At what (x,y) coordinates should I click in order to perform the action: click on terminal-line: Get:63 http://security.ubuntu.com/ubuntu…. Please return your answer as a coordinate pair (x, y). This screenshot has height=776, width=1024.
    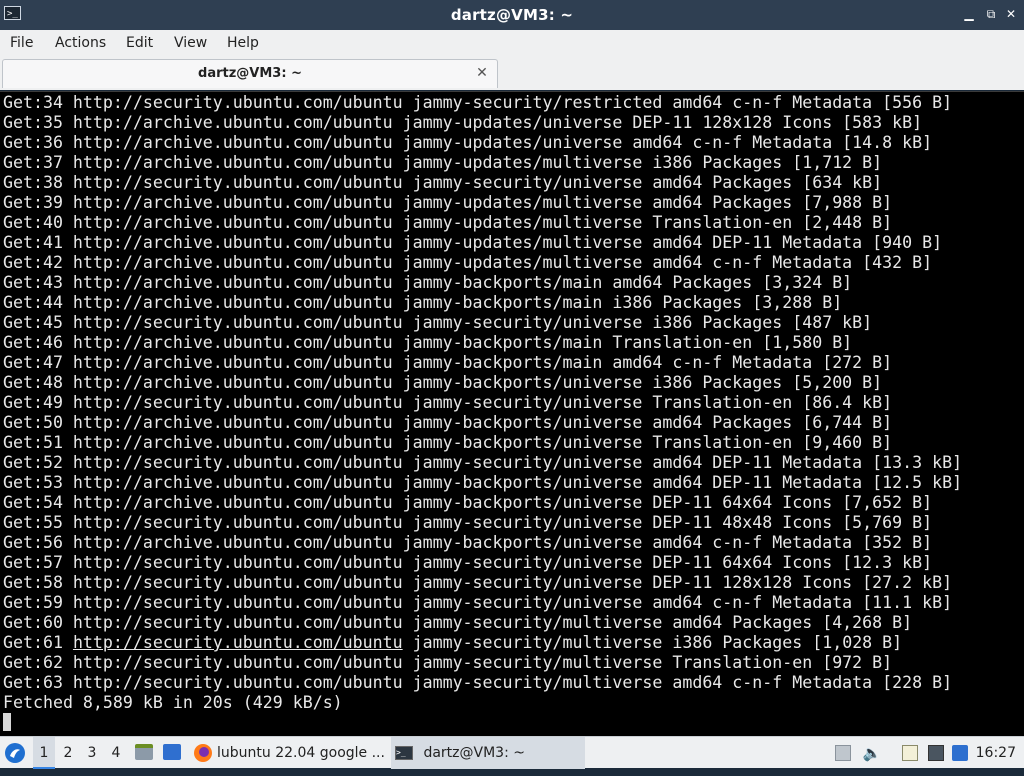
    Looking at the image, I should click on (478, 682).